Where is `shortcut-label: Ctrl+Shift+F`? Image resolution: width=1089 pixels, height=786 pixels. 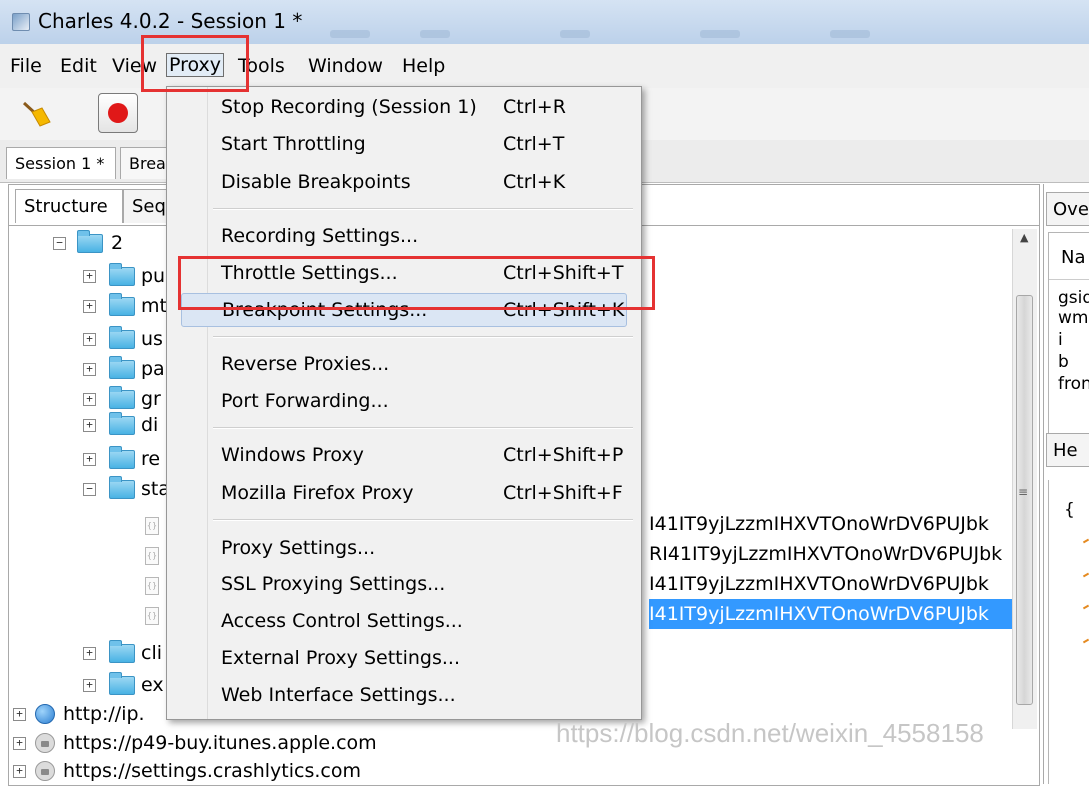
shortcut-label: Ctrl+Shift+F is located at coordinates (563, 493).